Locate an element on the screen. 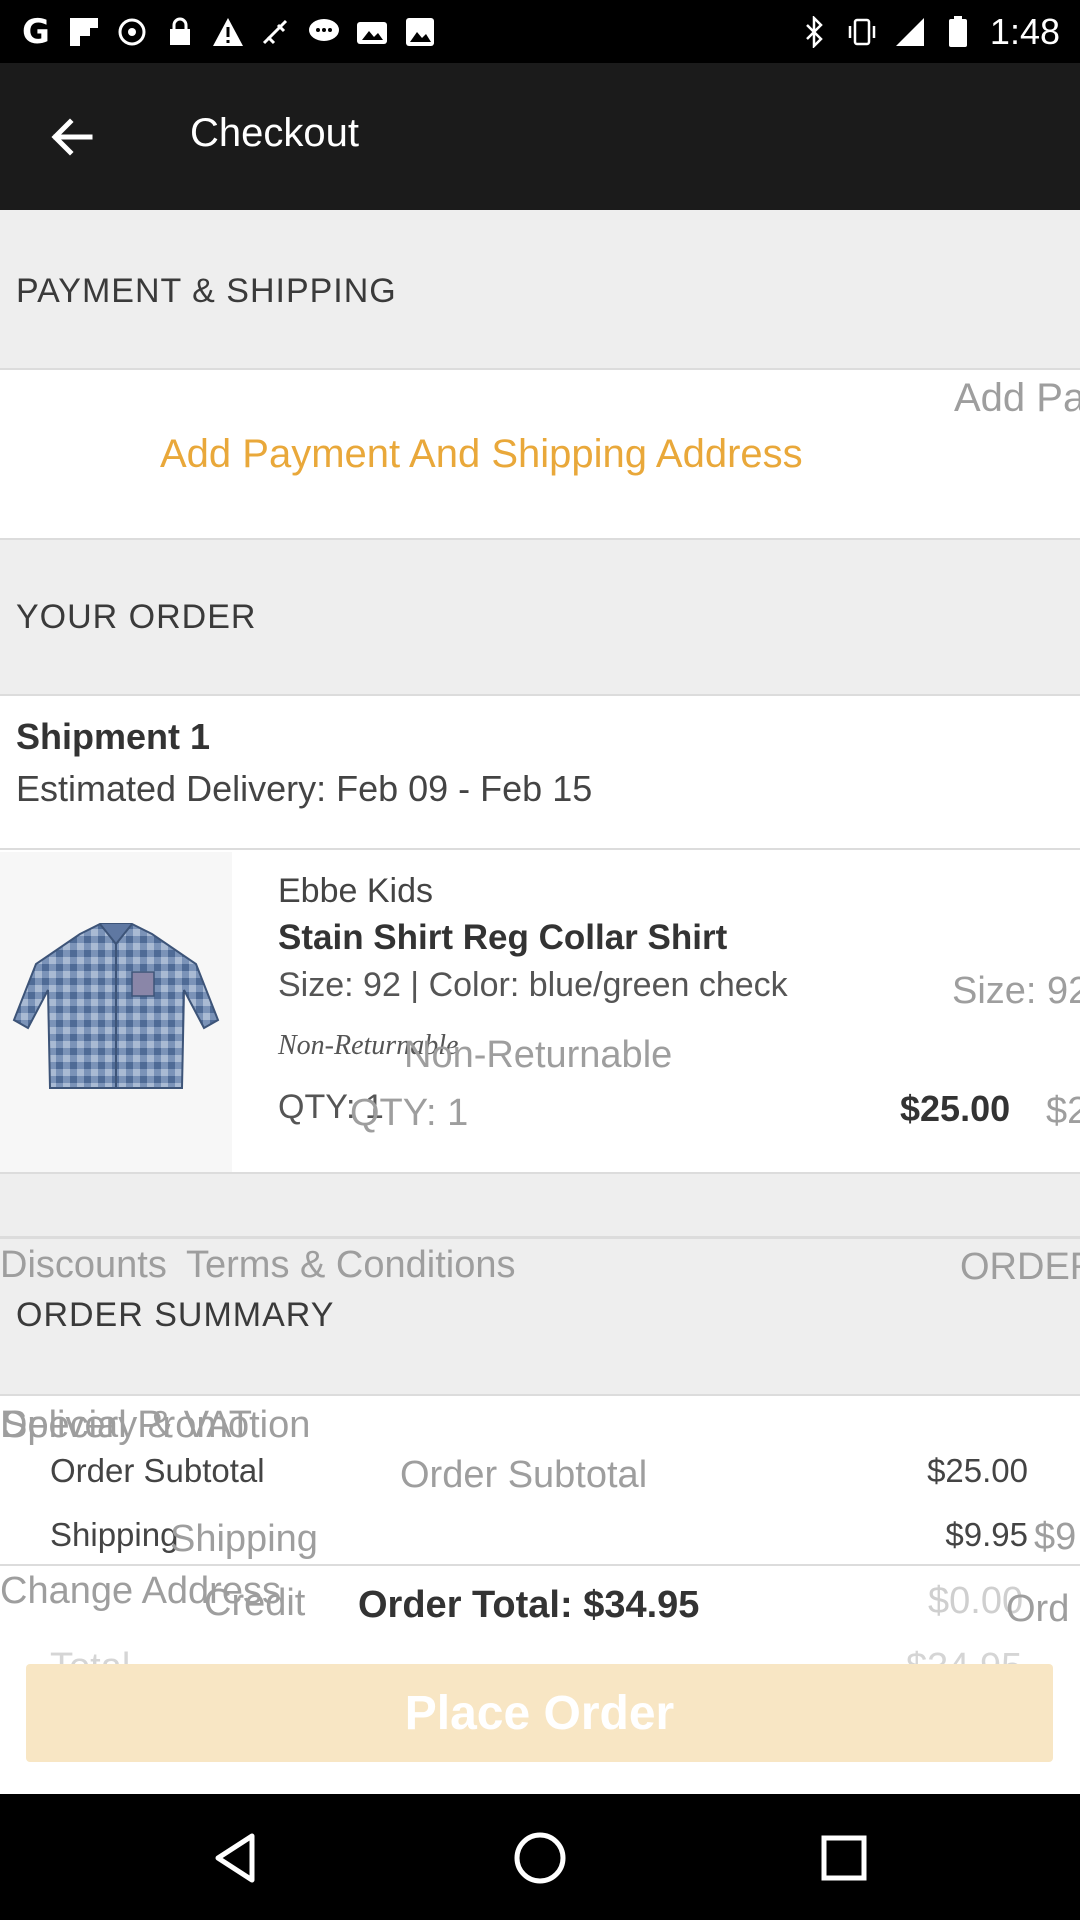 This screenshot has width=1080, height=1920. ghost-add-text: Add Pa is located at coordinates (1017, 398).